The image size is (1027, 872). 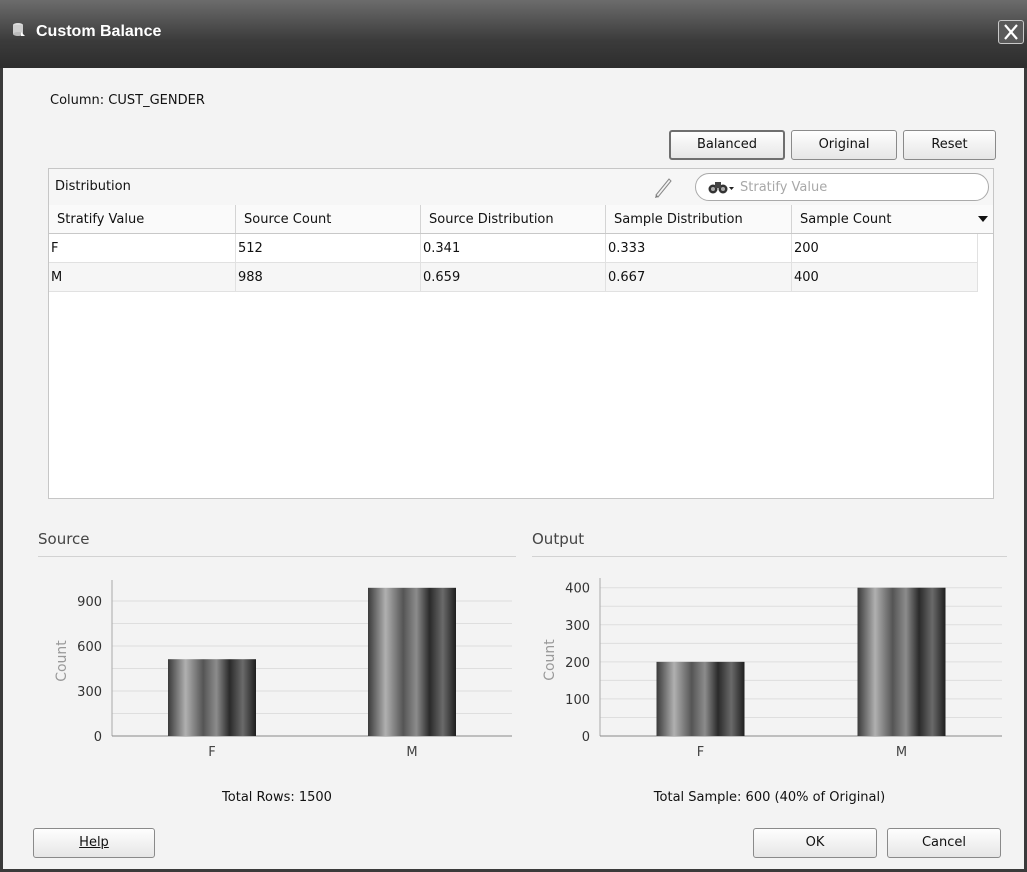 What do you see at coordinates (89, 602) in the screenshot?
I see `y-tick-label: 900` at bounding box center [89, 602].